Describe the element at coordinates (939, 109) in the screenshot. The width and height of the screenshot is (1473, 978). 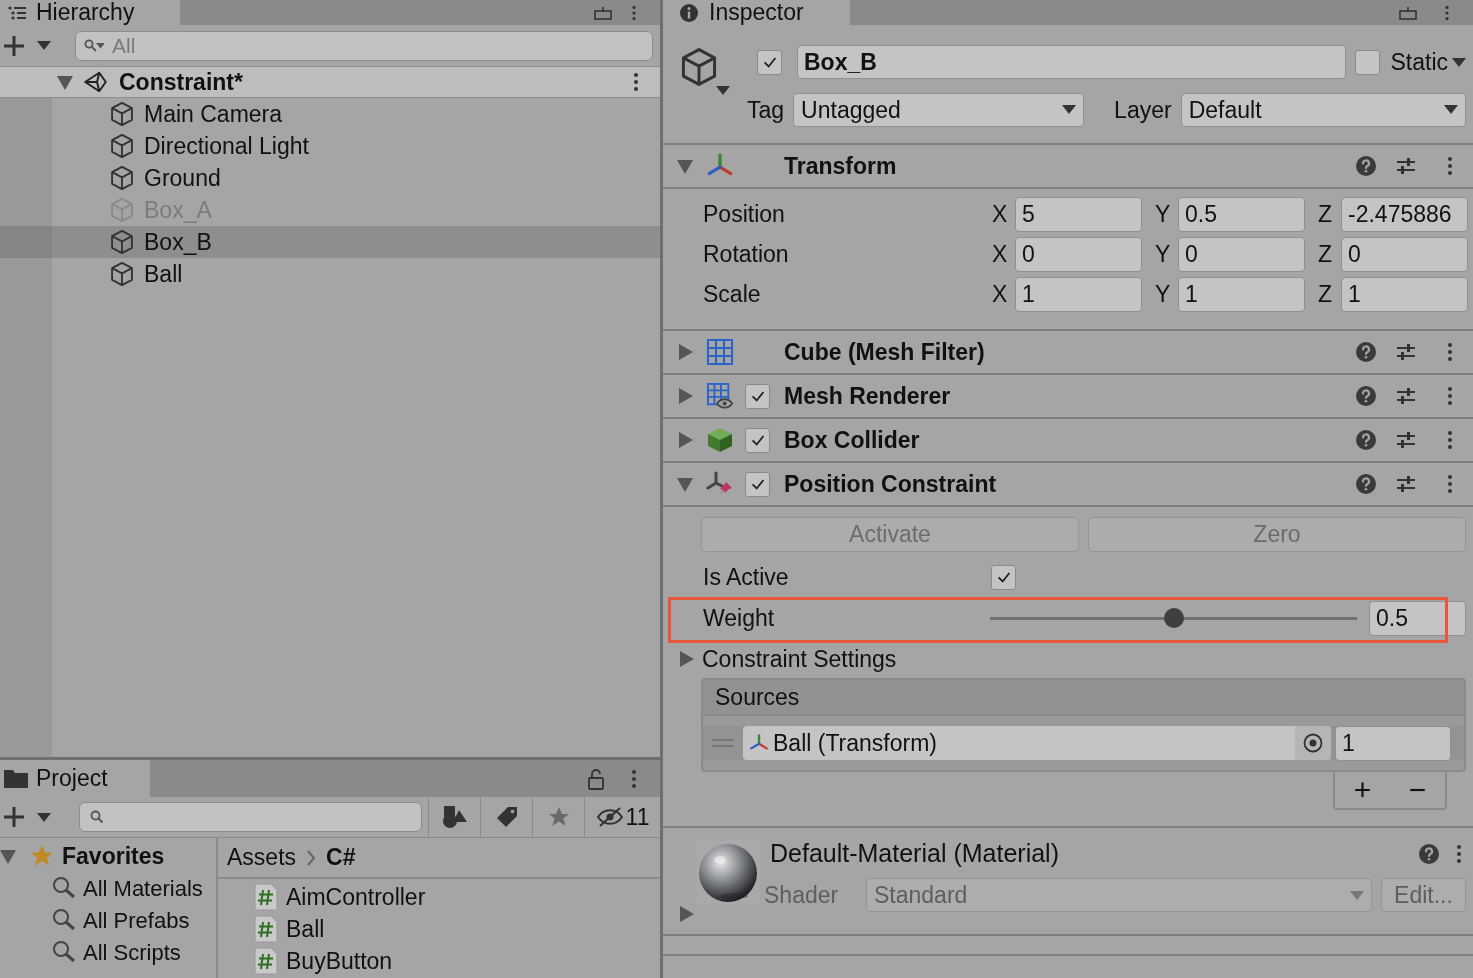
I see `tag-dropdown: Untagged` at that location.